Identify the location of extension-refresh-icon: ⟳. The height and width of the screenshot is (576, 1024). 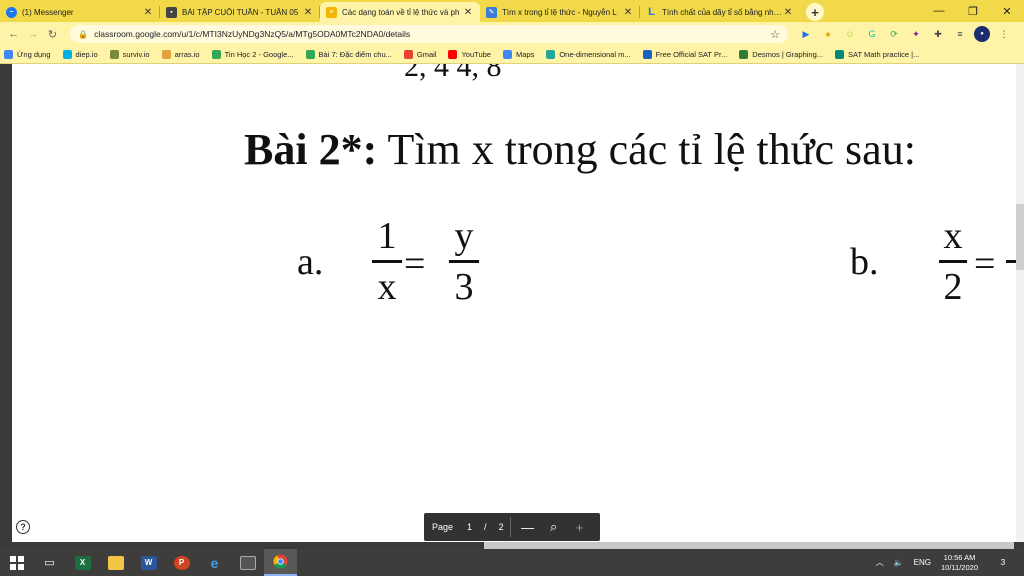
(894, 34).